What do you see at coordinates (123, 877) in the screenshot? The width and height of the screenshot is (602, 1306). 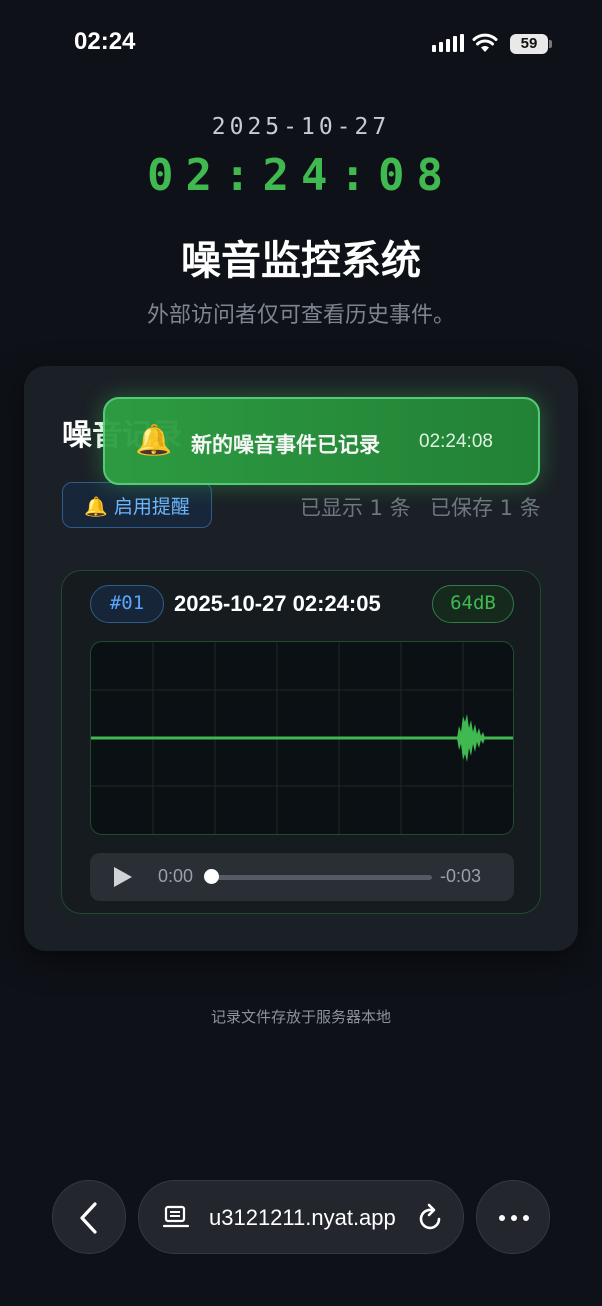 I see `play-icon` at bounding box center [123, 877].